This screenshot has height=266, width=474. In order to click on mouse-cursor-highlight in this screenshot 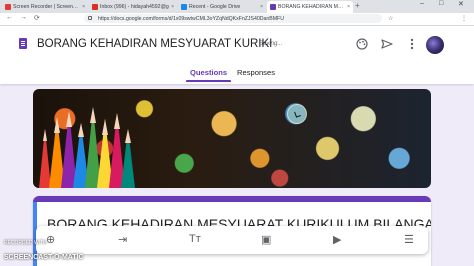, I will do `click(297, 114)`.